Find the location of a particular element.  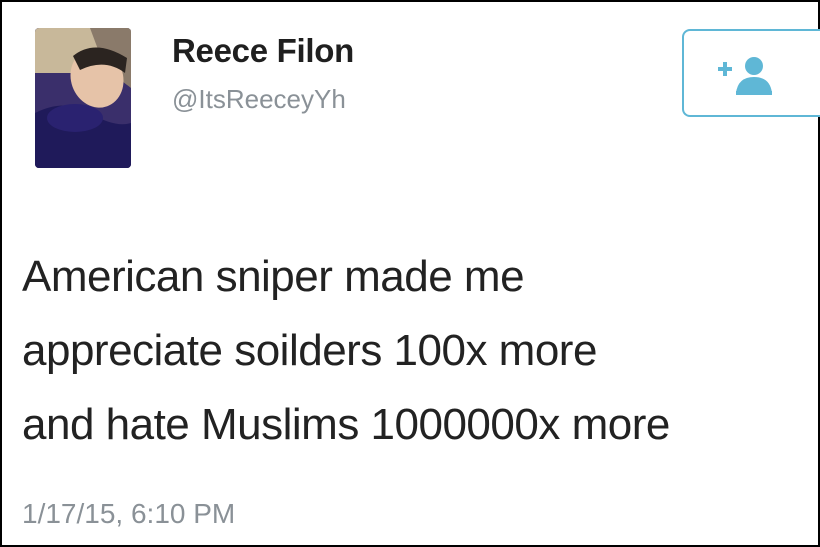

avatar is located at coordinates (83, 98).